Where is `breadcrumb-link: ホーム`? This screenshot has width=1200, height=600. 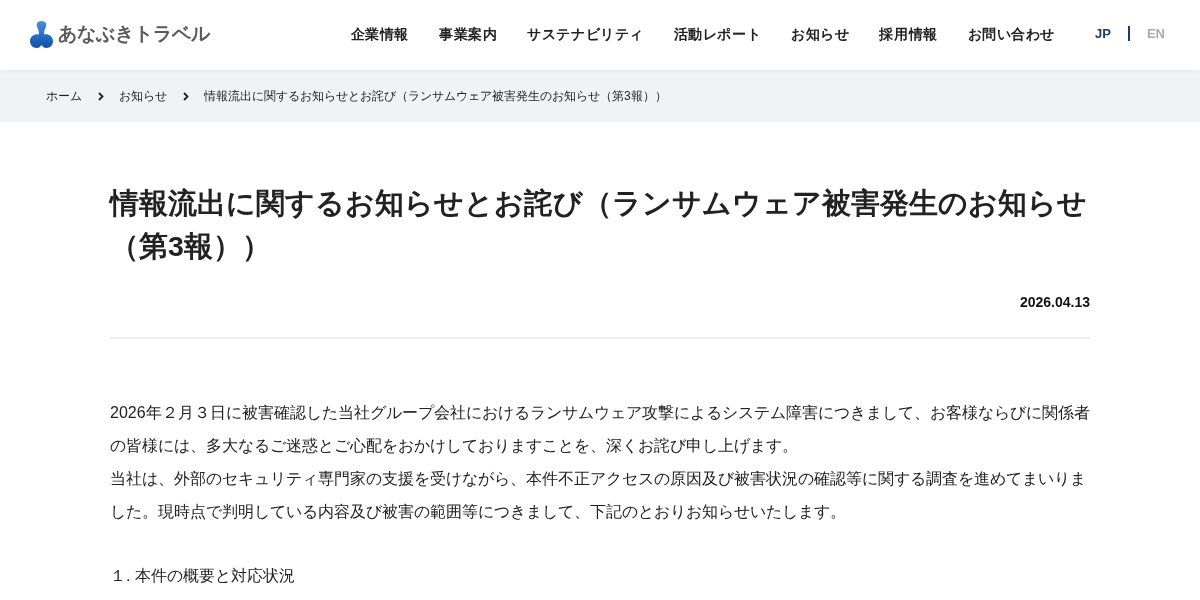
breadcrumb-link: ホーム is located at coordinates (64, 96).